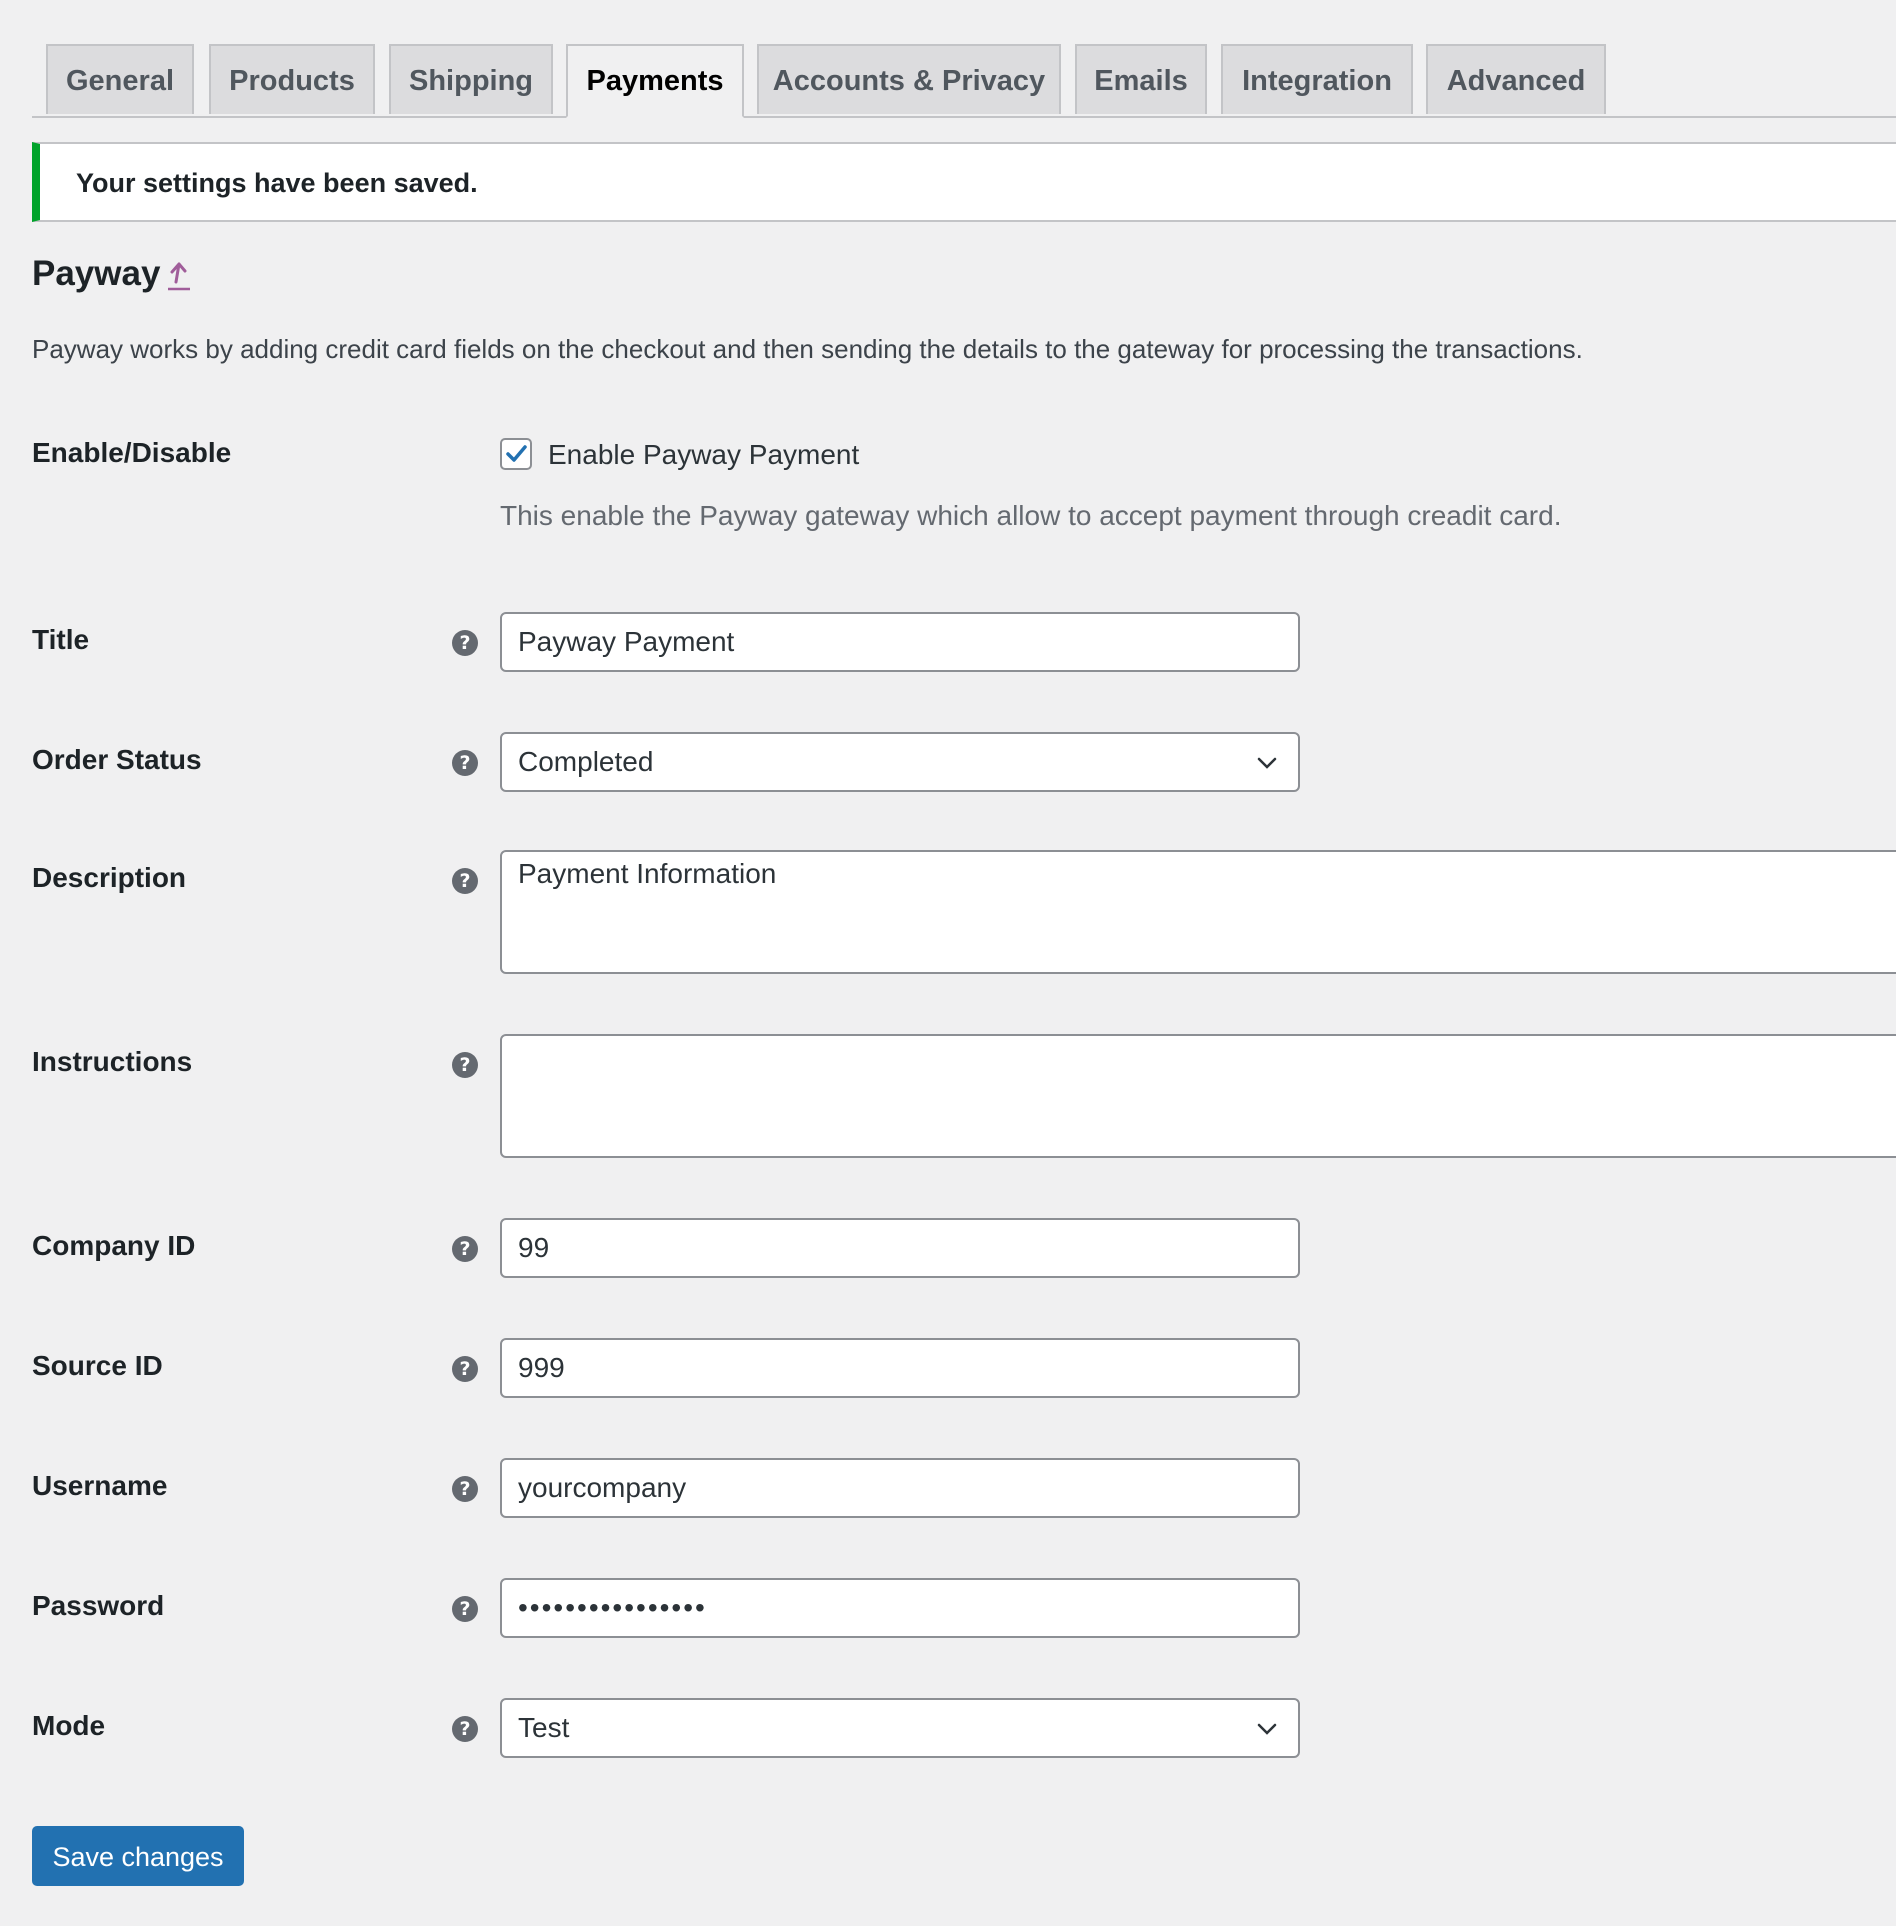  What do you see at coordinates (703, 455) in the screenshot?
I see `enable-payway-label: Enable Payway Payment` at bounding box center [703, 455].